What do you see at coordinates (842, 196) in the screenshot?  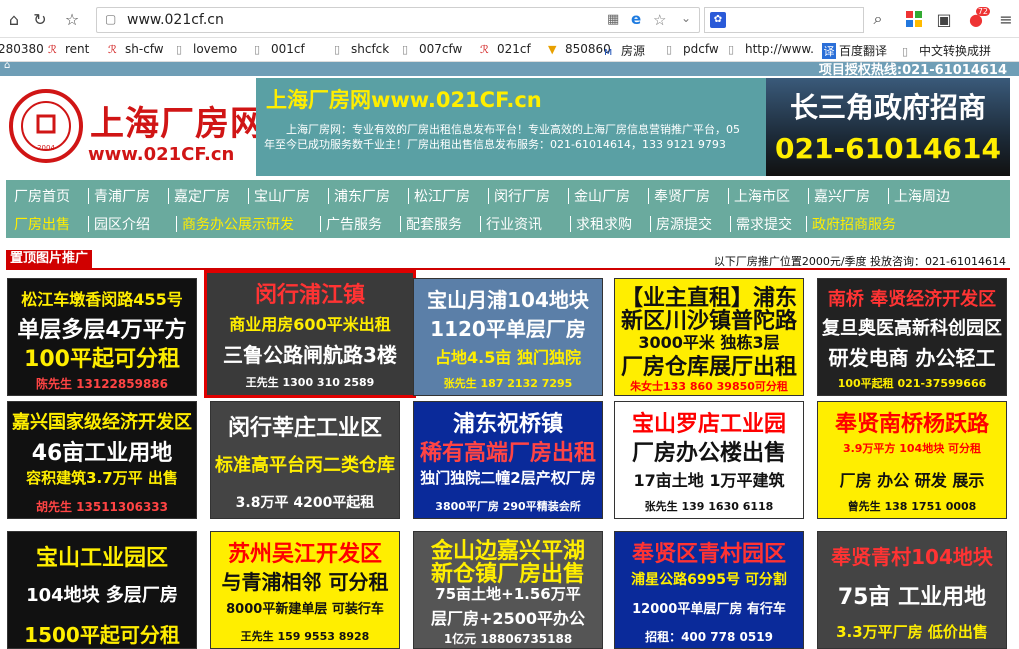 I see `nav-item: 嘉兴厂房` at bounding box center [842, 196].